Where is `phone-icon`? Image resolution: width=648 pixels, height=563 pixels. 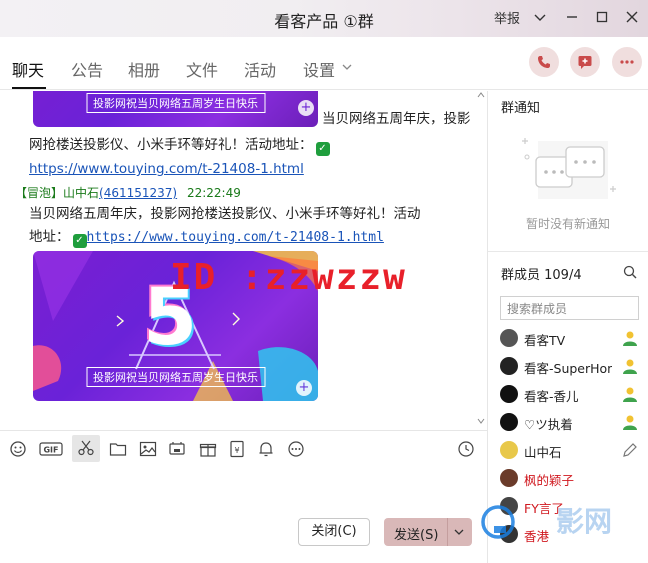 phone-icon is located at coordinates (544, 62).